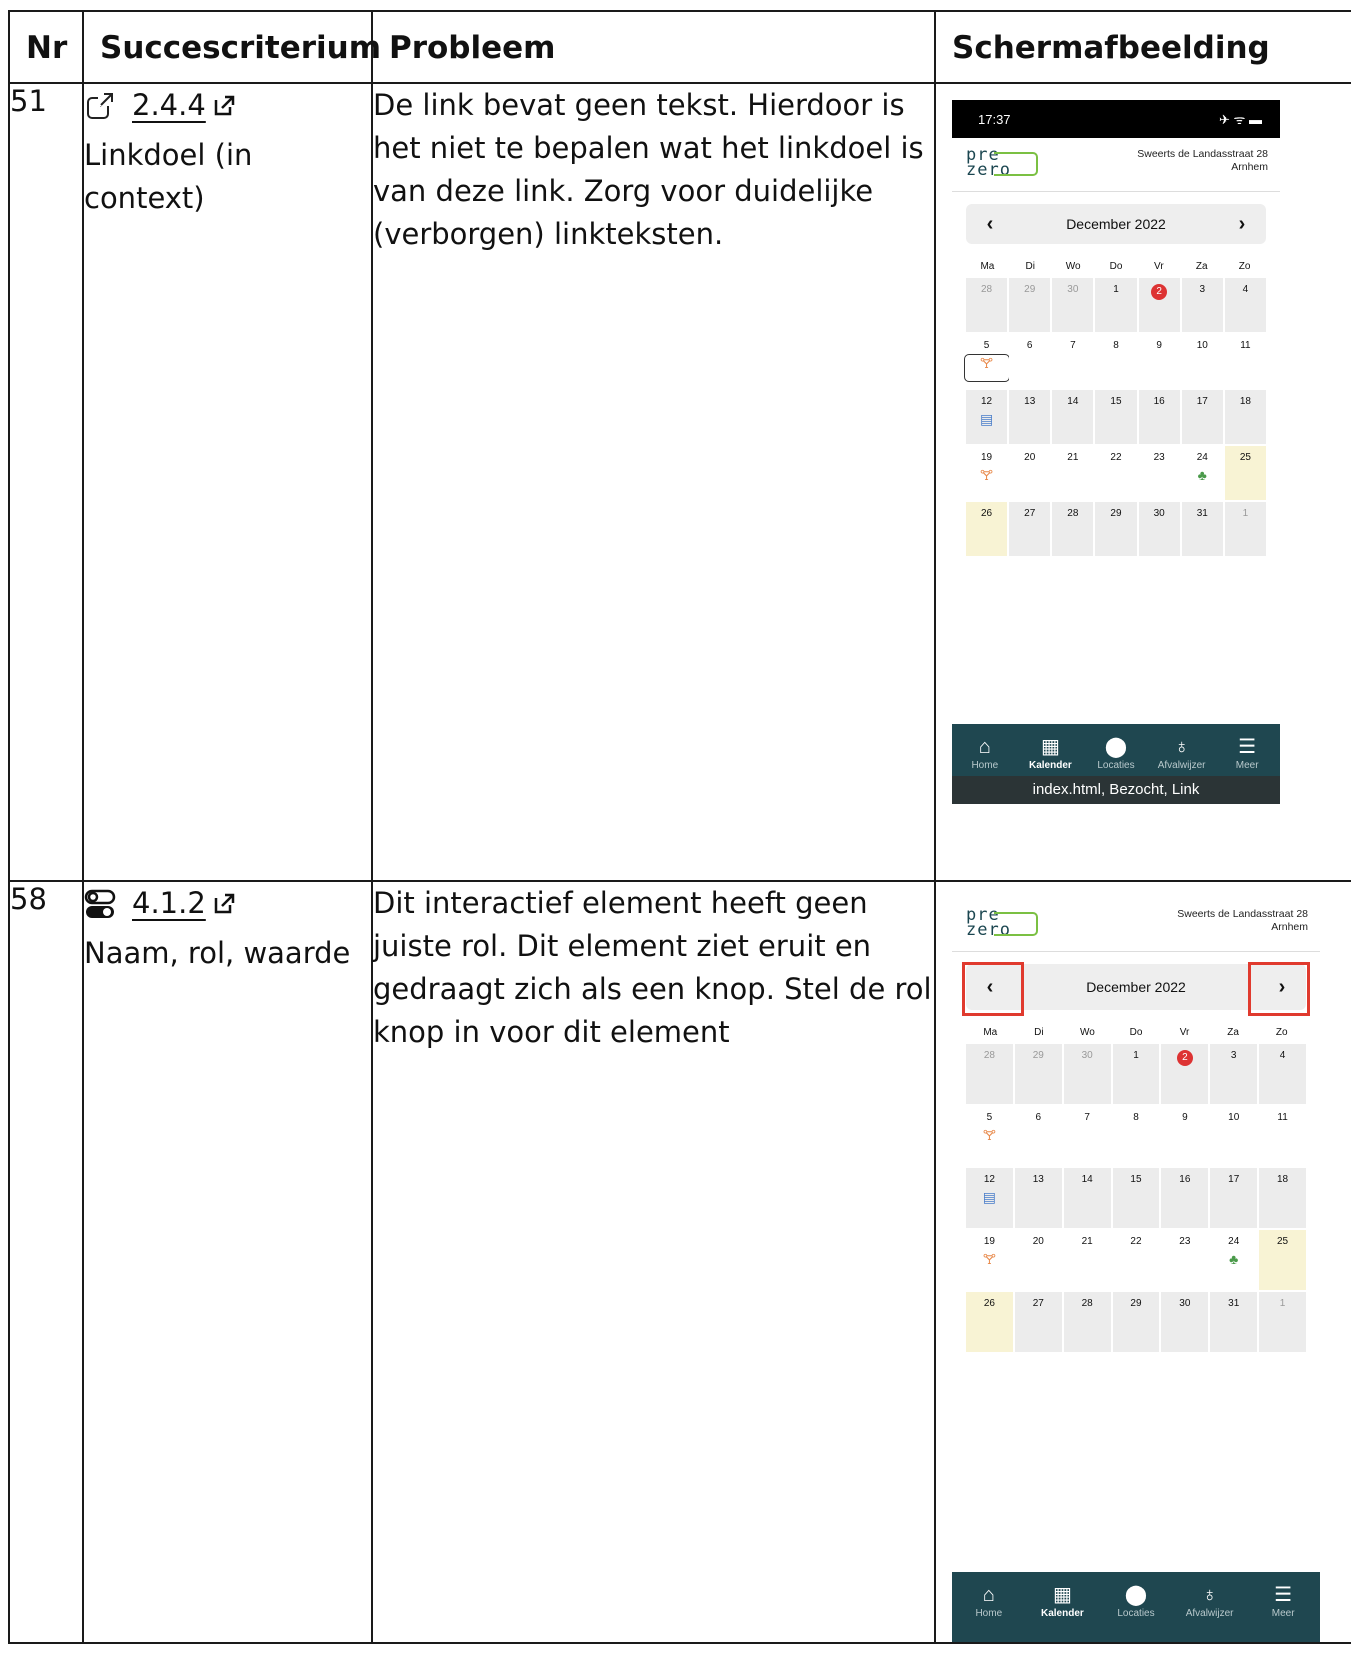 The width and height of the screenshot is (1351, 1672). What do you see at coordinates (1283, 1179) in the screenshot?
I see `day-number: 18` at bounding box center [1283, 1179].